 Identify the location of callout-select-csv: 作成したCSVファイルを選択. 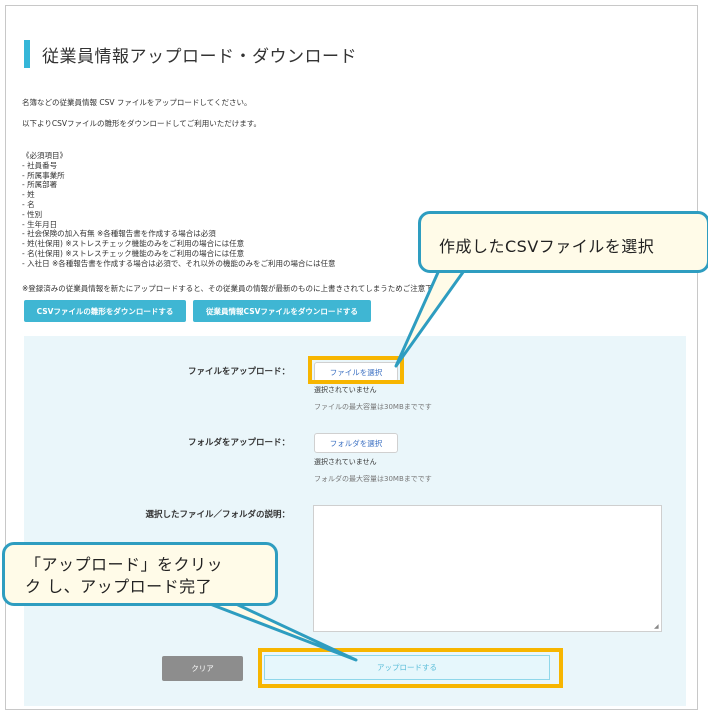
(563, 242).